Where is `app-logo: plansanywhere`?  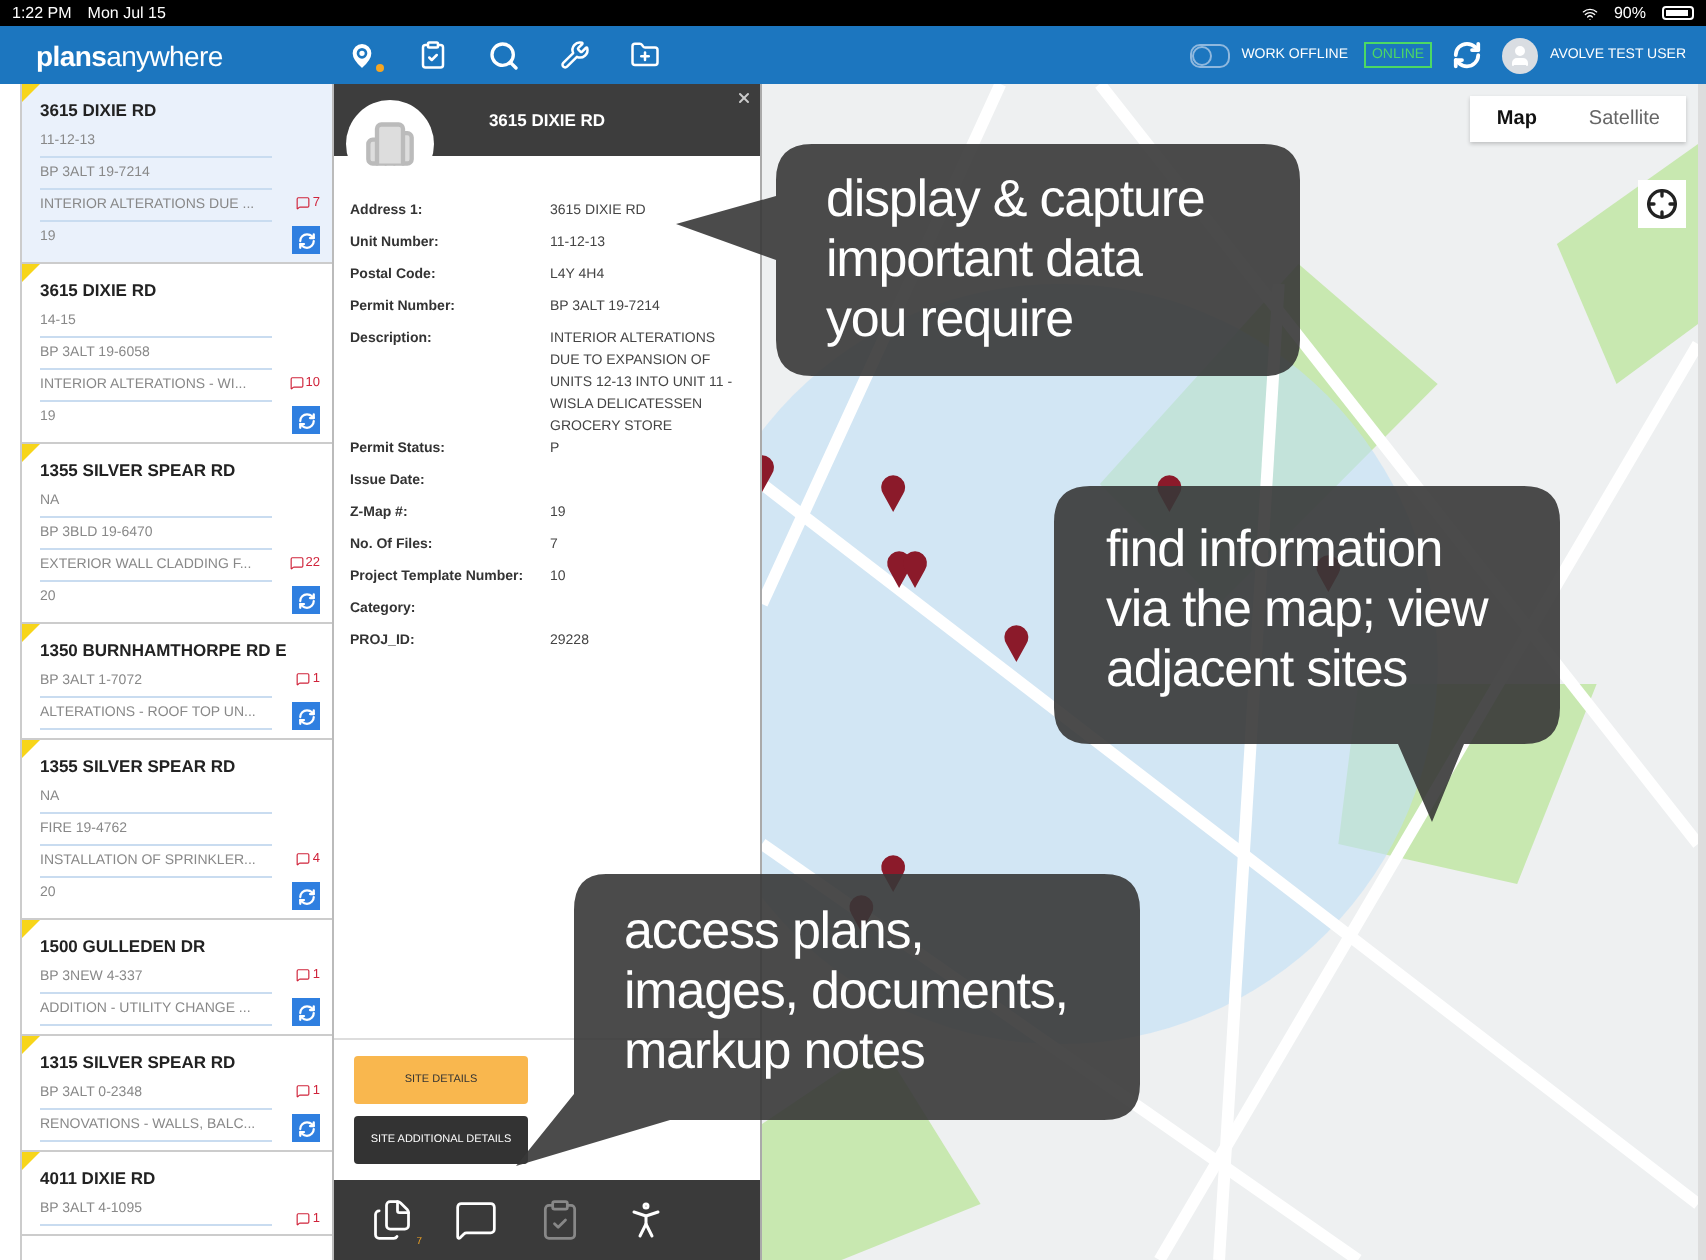 app-logo: plansanywhere is located at coordinates (129, 55).